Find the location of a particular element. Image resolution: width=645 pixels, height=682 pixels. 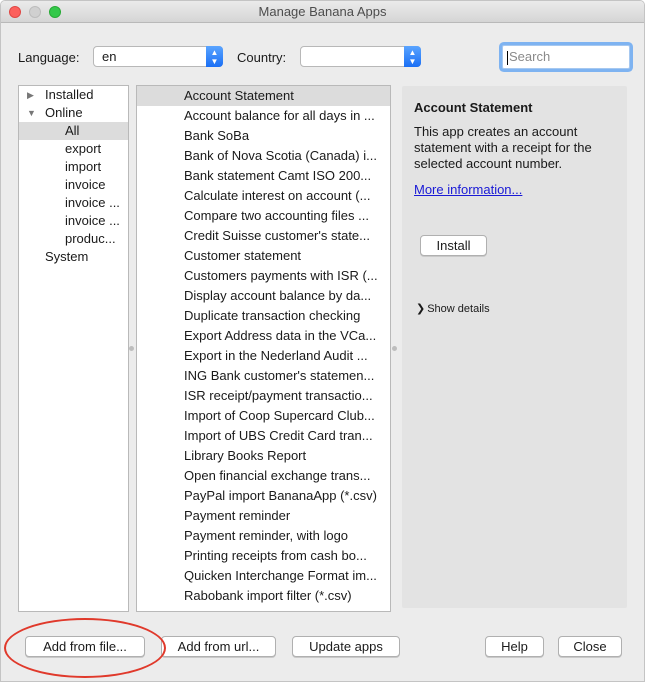

list-item: Payment reminder, with logo is located at coordinates (263, 536).